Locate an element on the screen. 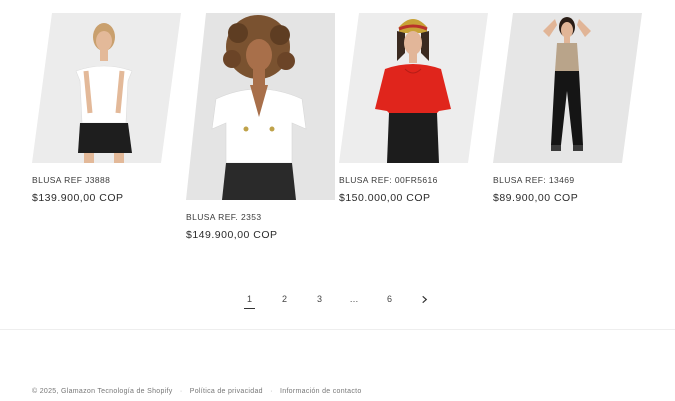 This screenshot has height=401, width=675. contact-info-link: Información de contacto is located at coordinates (321, 391).